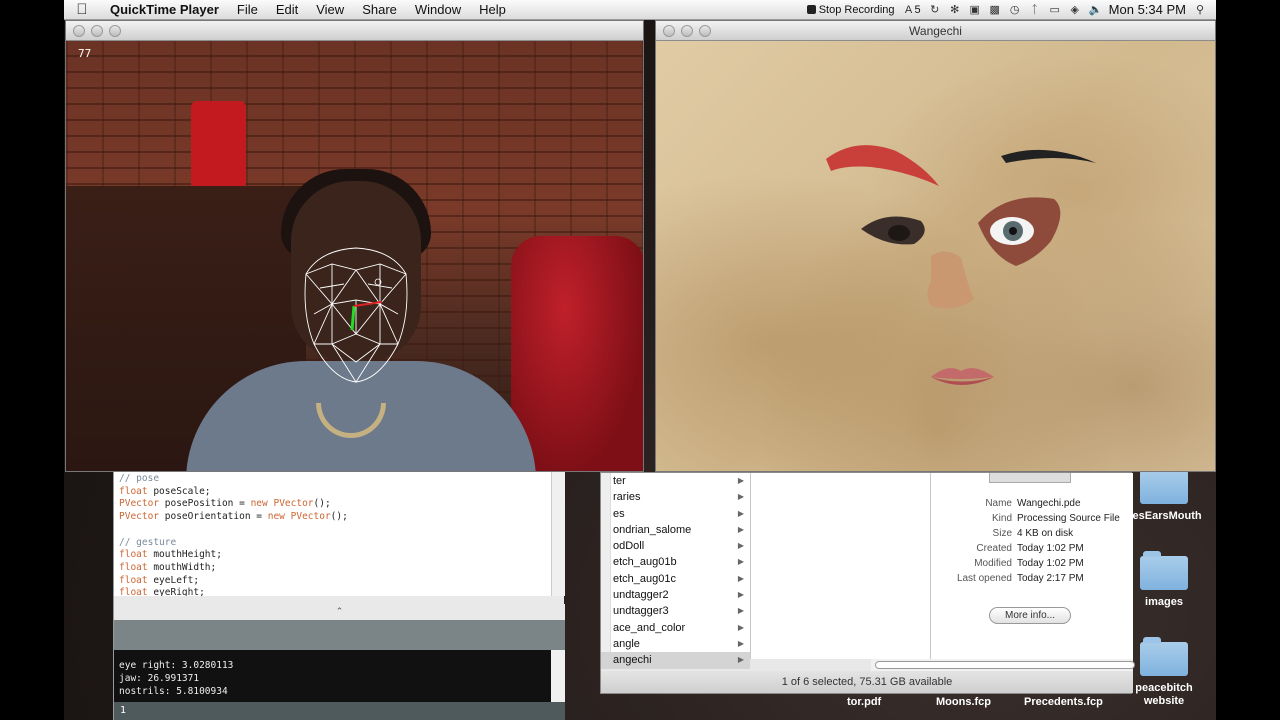 Image resolution: width=1280 pixels, height=720 pixels. Describe the element at coordinates (179, 491) in the screenshot. I see `code-token: poseScale;` at that location.